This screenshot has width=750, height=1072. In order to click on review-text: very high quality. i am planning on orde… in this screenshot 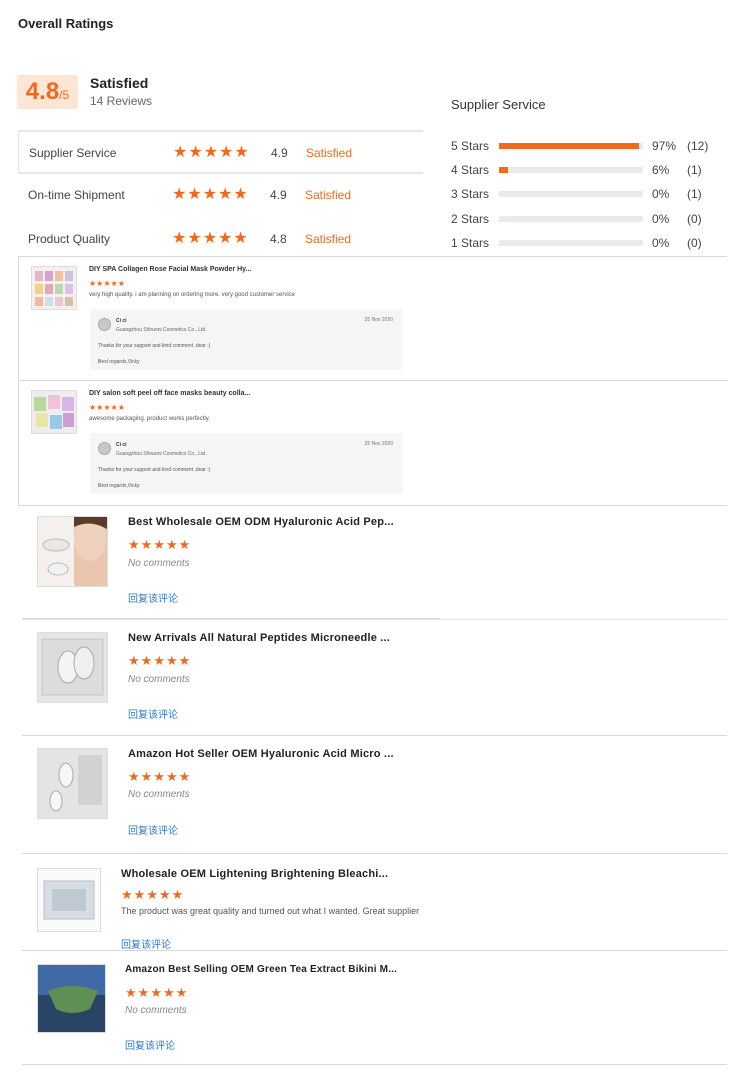, I will do `click(192, 295)`.